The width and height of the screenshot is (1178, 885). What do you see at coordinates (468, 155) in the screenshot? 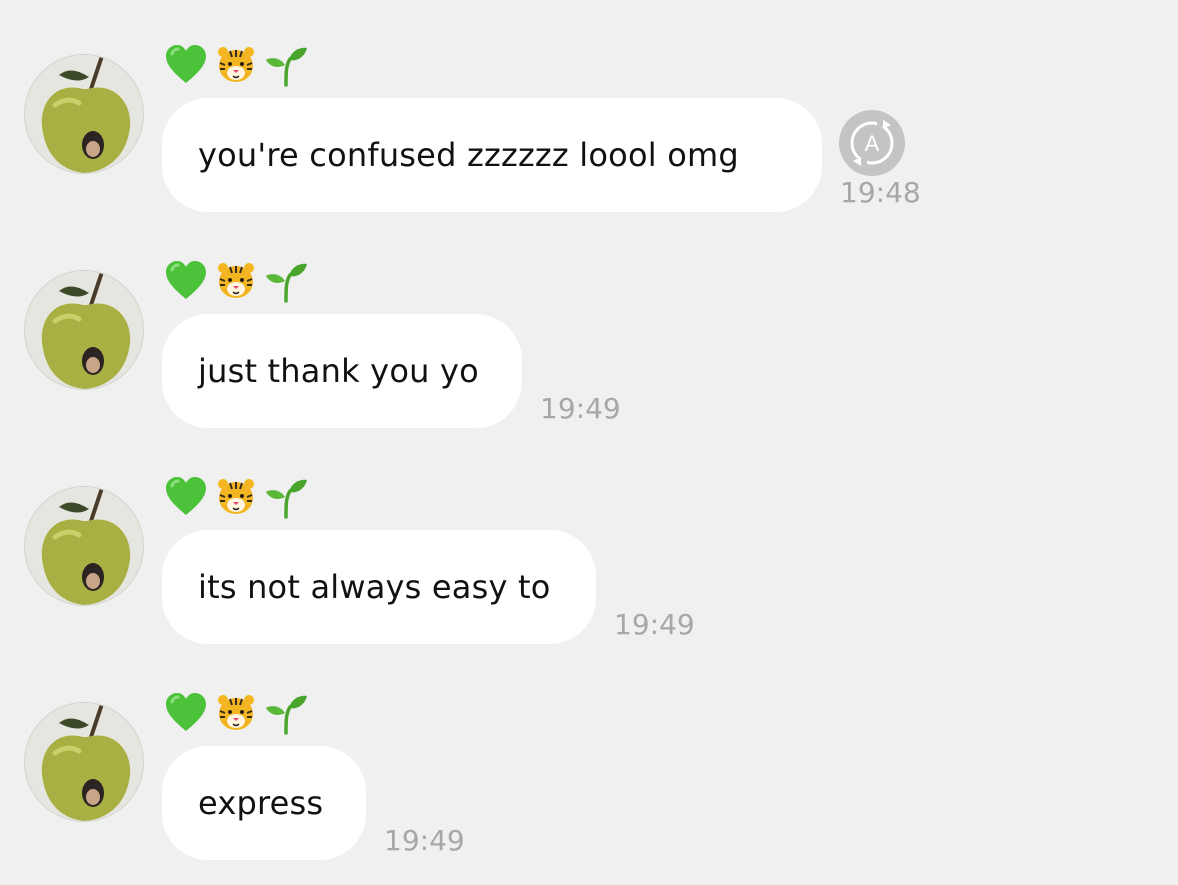
I see `message-text: you're confused zzzzzz loool omg` at bounding box center [468, 155].